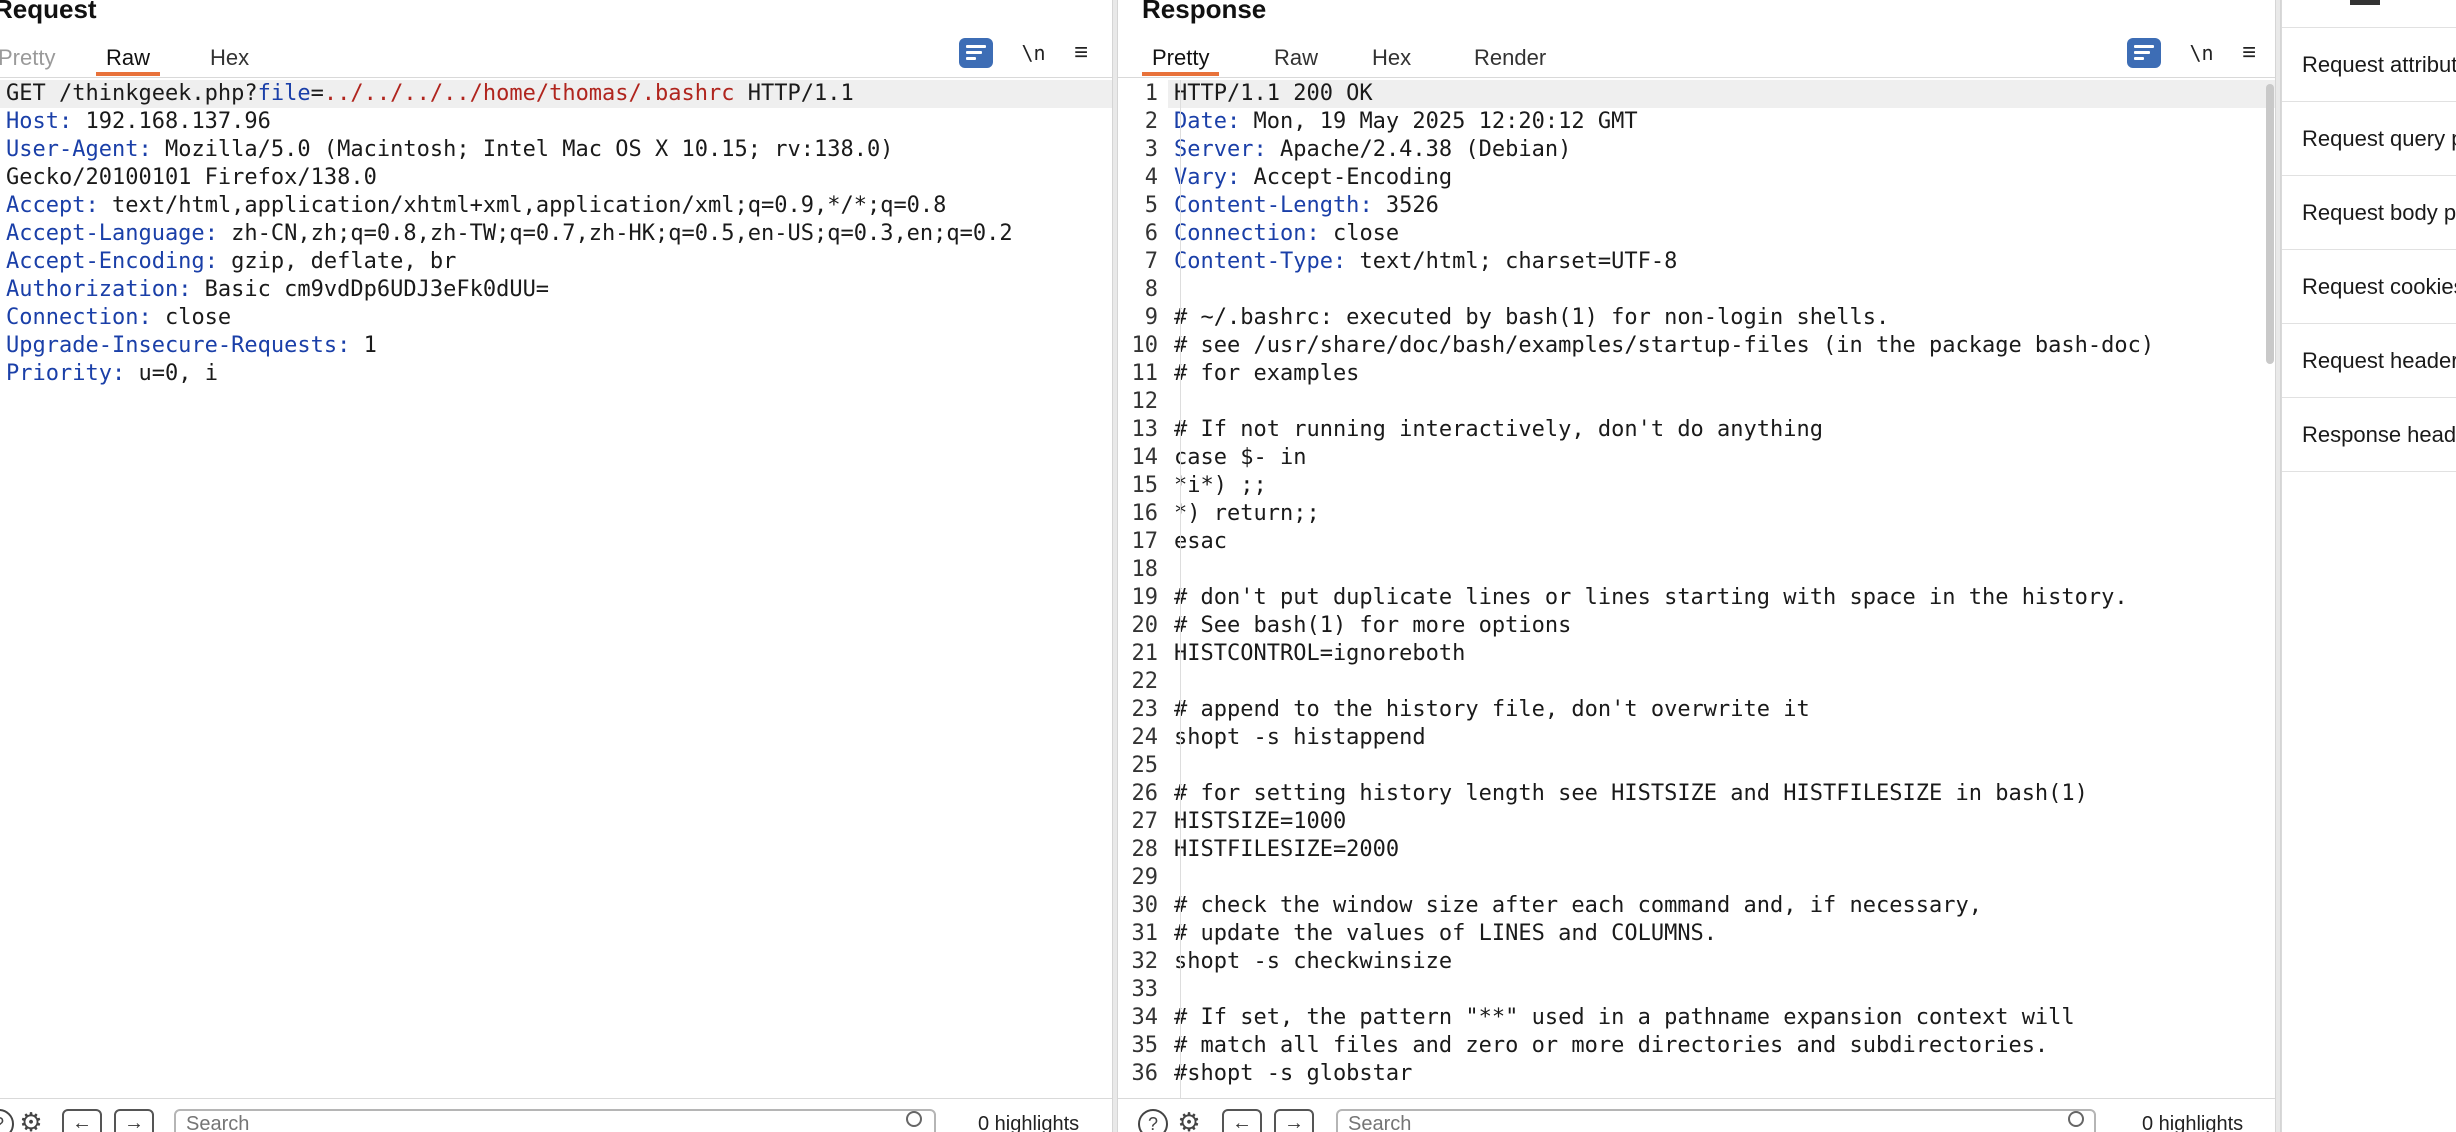 The height and width of the screenshot is (1132, 2456). I want to click on request-line: Gecko/20100101 Firefox/138.0, so click(556, 178).